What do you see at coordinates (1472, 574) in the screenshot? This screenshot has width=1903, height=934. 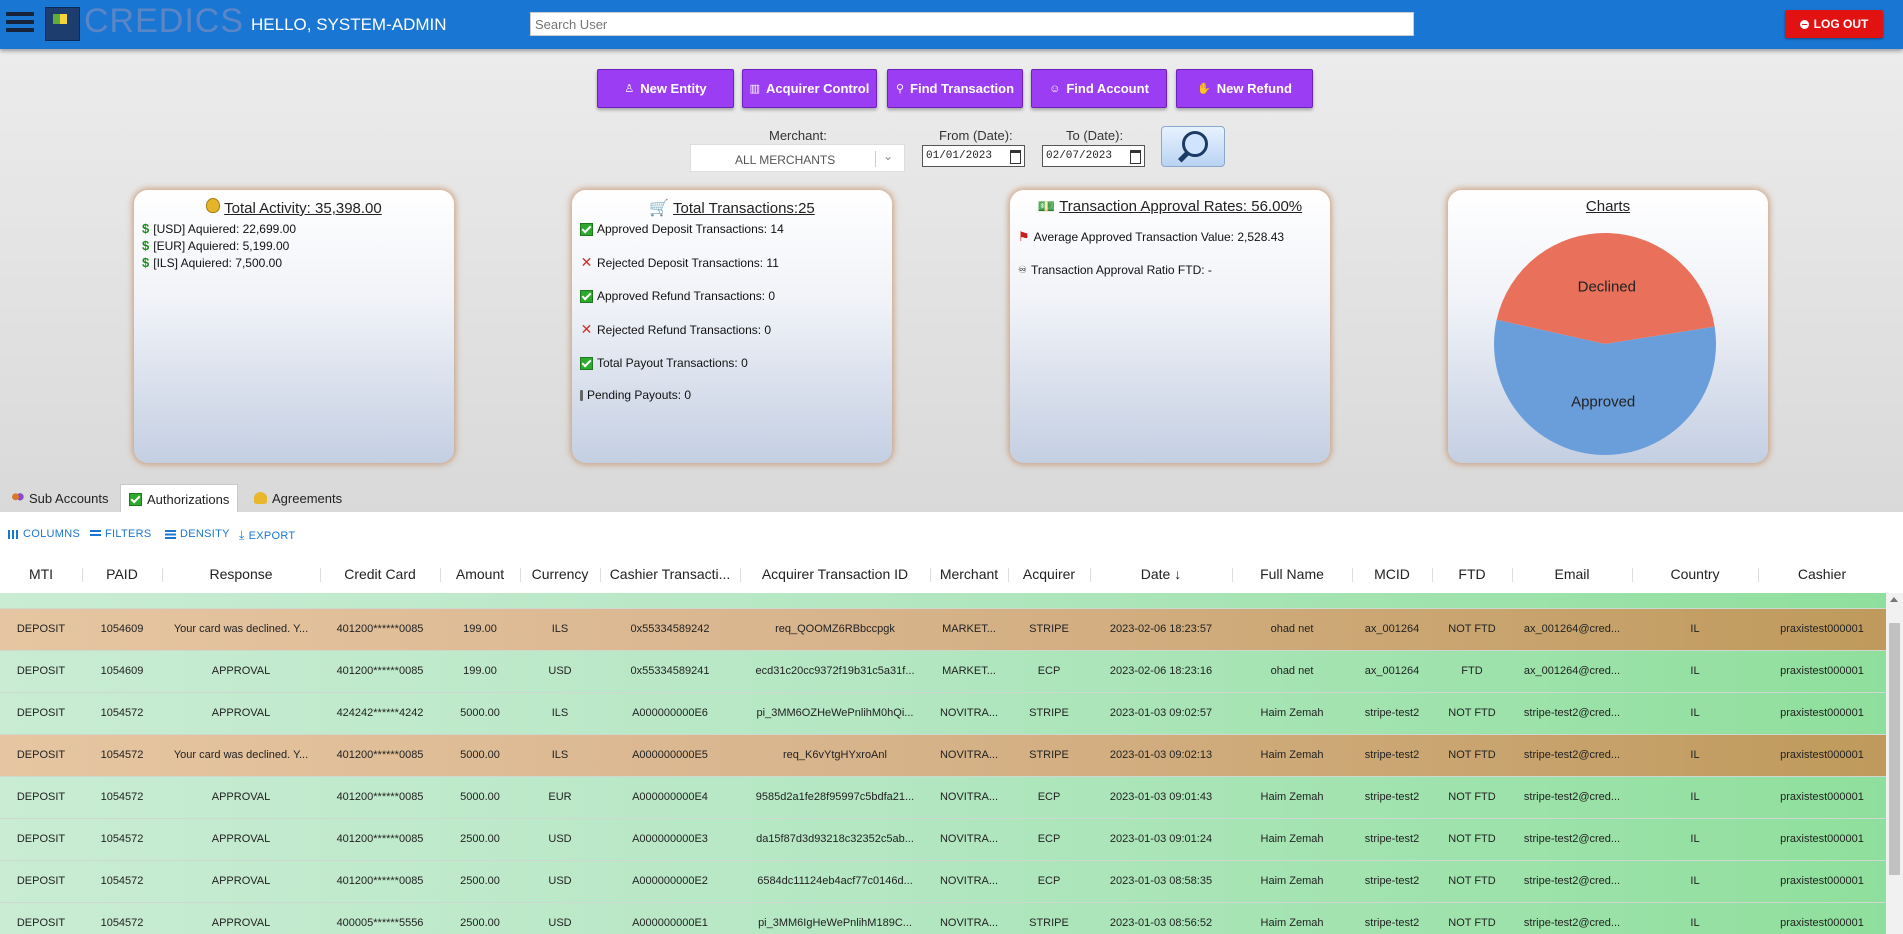 I see `column-header-ftd: FTD` at bounding box center [1472, 574].